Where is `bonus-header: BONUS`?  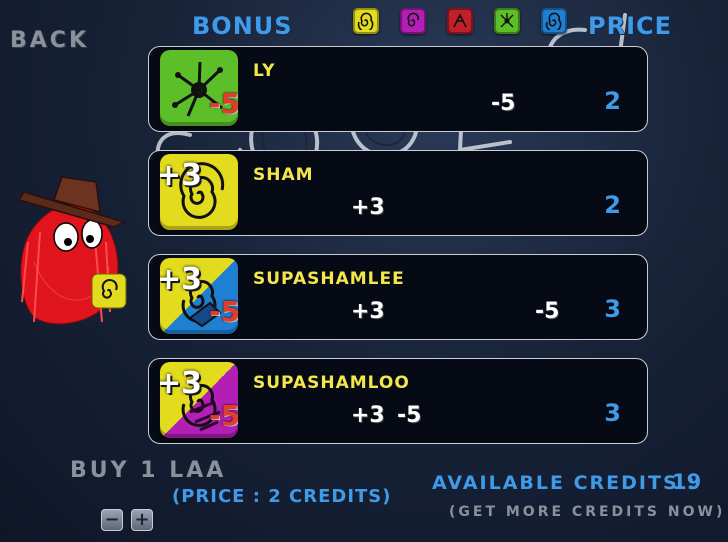
bonus-header: BONUS is located at coordinates (242, 26).